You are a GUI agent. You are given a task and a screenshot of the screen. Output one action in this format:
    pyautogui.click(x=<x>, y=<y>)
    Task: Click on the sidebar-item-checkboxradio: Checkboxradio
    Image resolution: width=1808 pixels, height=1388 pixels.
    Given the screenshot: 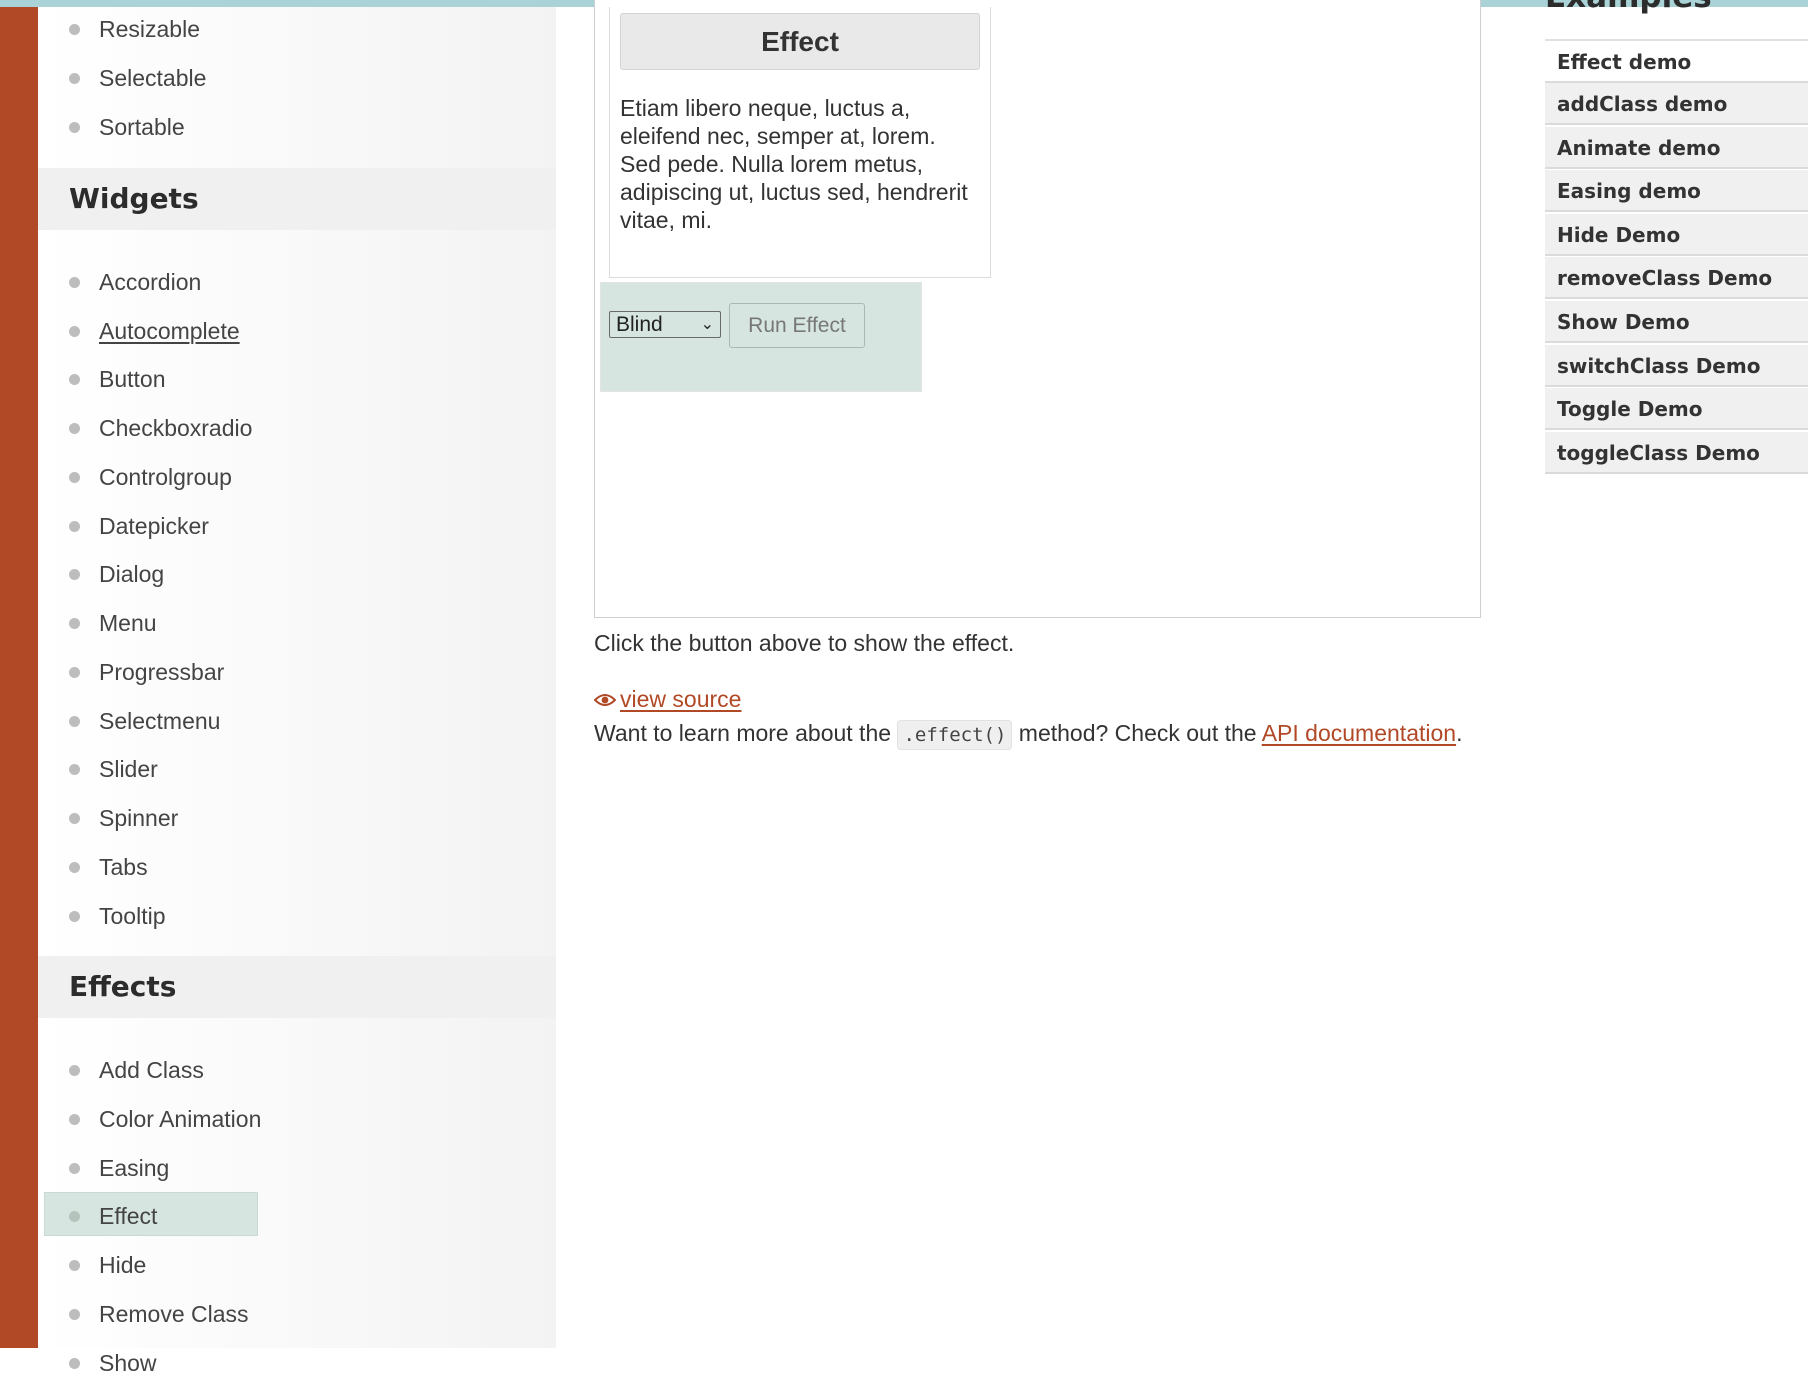 What is the action you would take?
    pyautogui.click(x=297, y=428)
    